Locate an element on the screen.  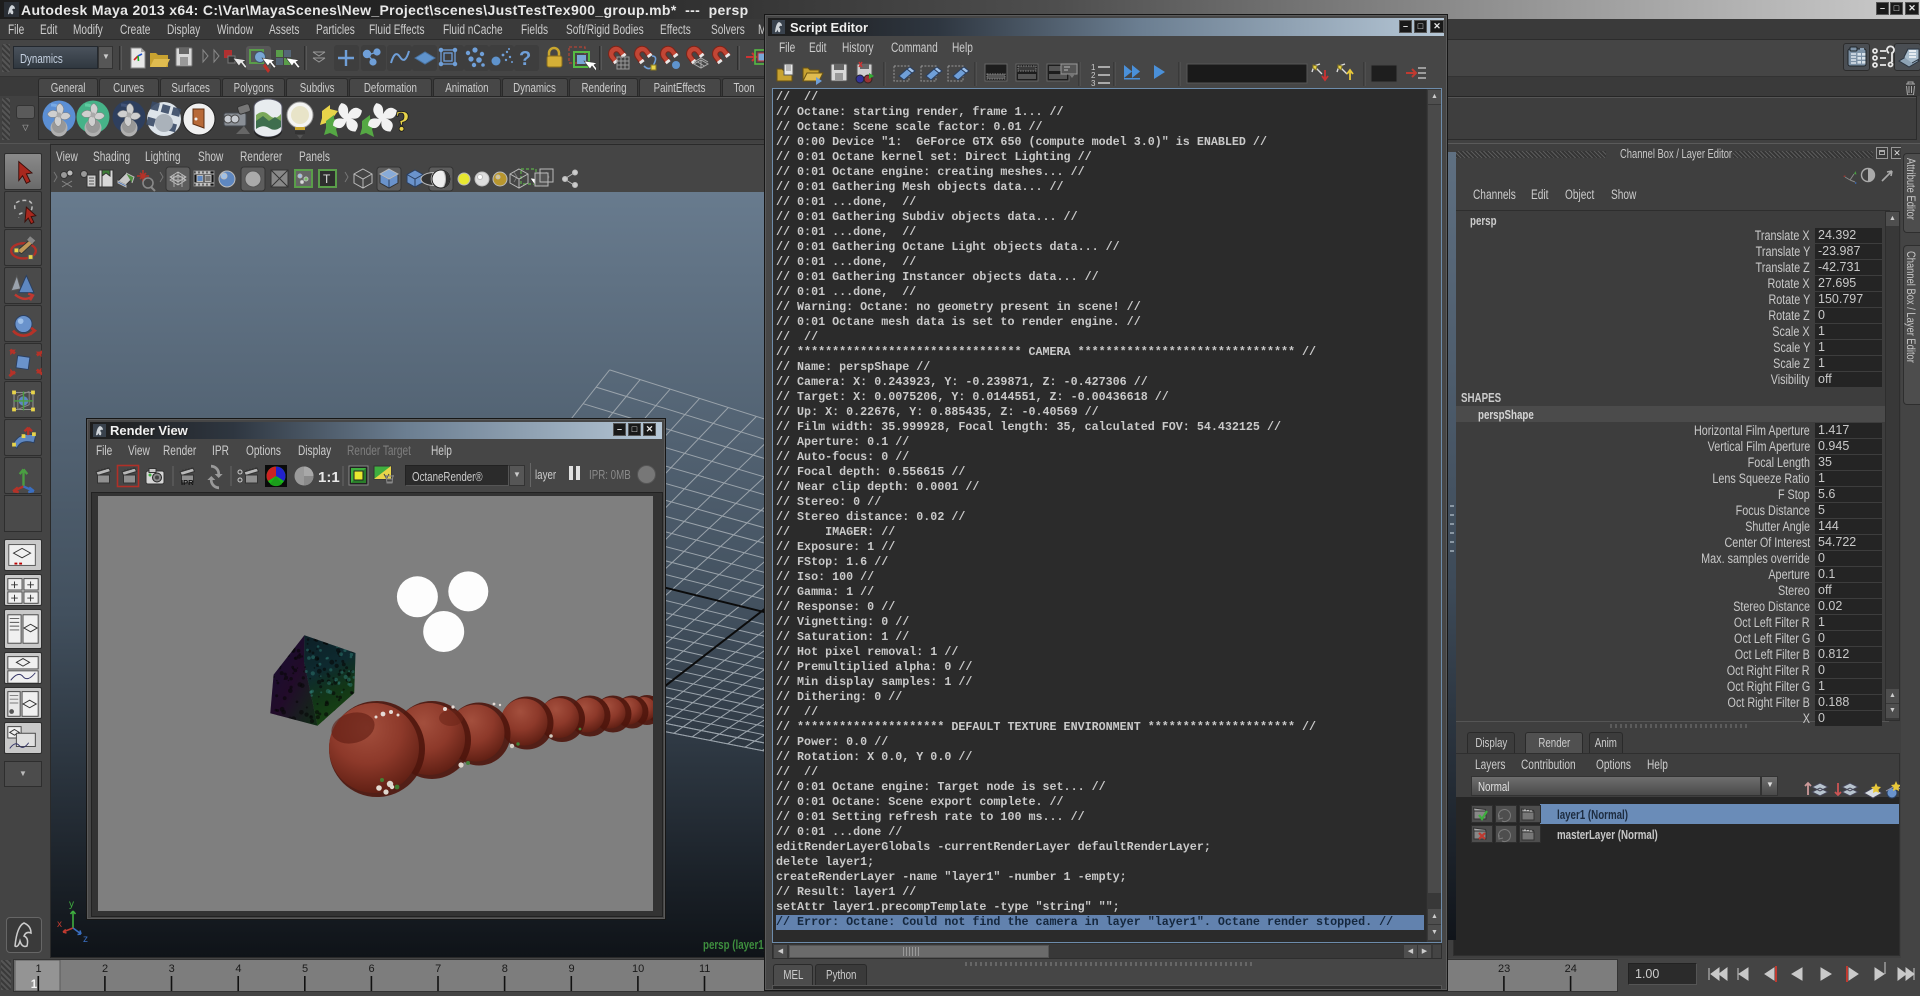
svg-text: 7 is located at coordinates (438, 969).